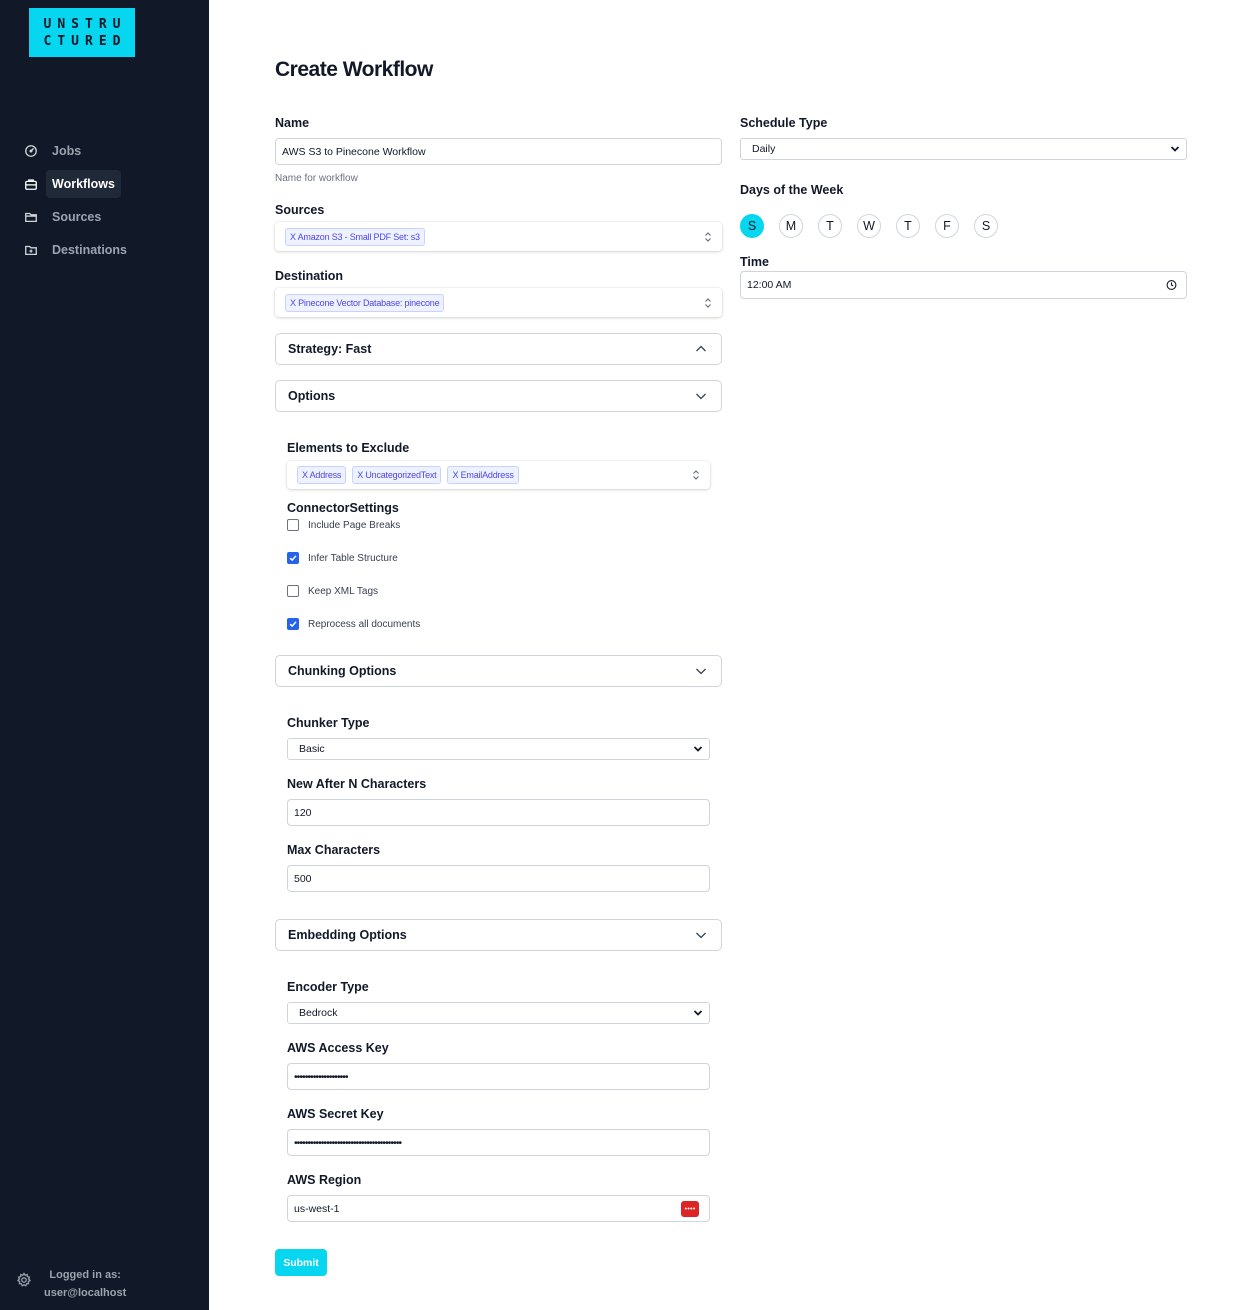 The height and width of the screenshot is (1310, 1244). I want to click on connector-settings-label: ConnectorSettings, so click(343, 508).